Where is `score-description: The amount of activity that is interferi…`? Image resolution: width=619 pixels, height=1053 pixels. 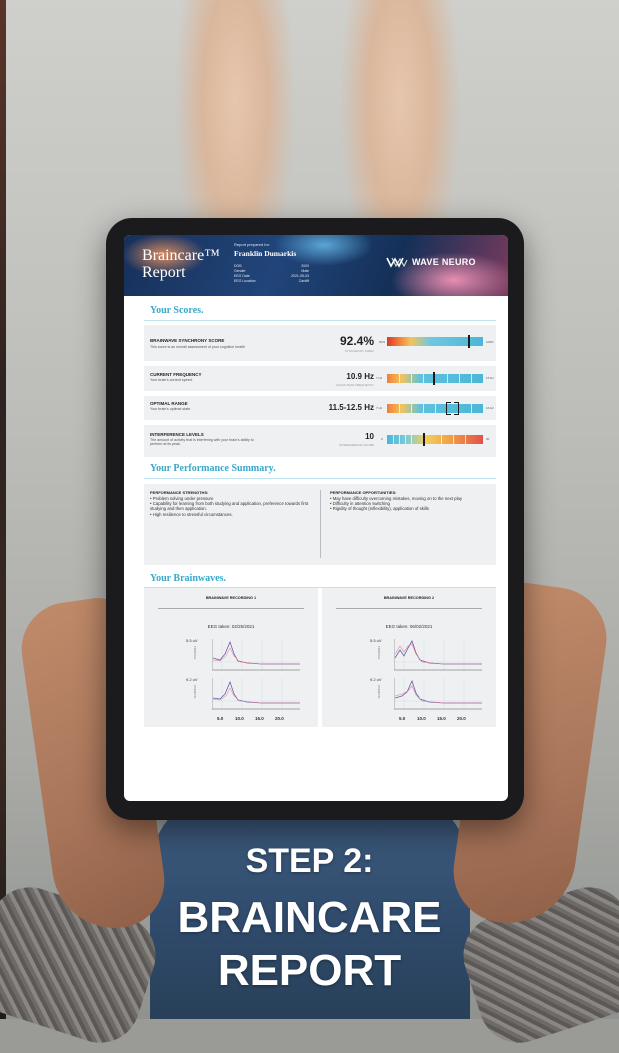 score-description: The amount of activity that is interferi… is located at coordinates (202, 442).